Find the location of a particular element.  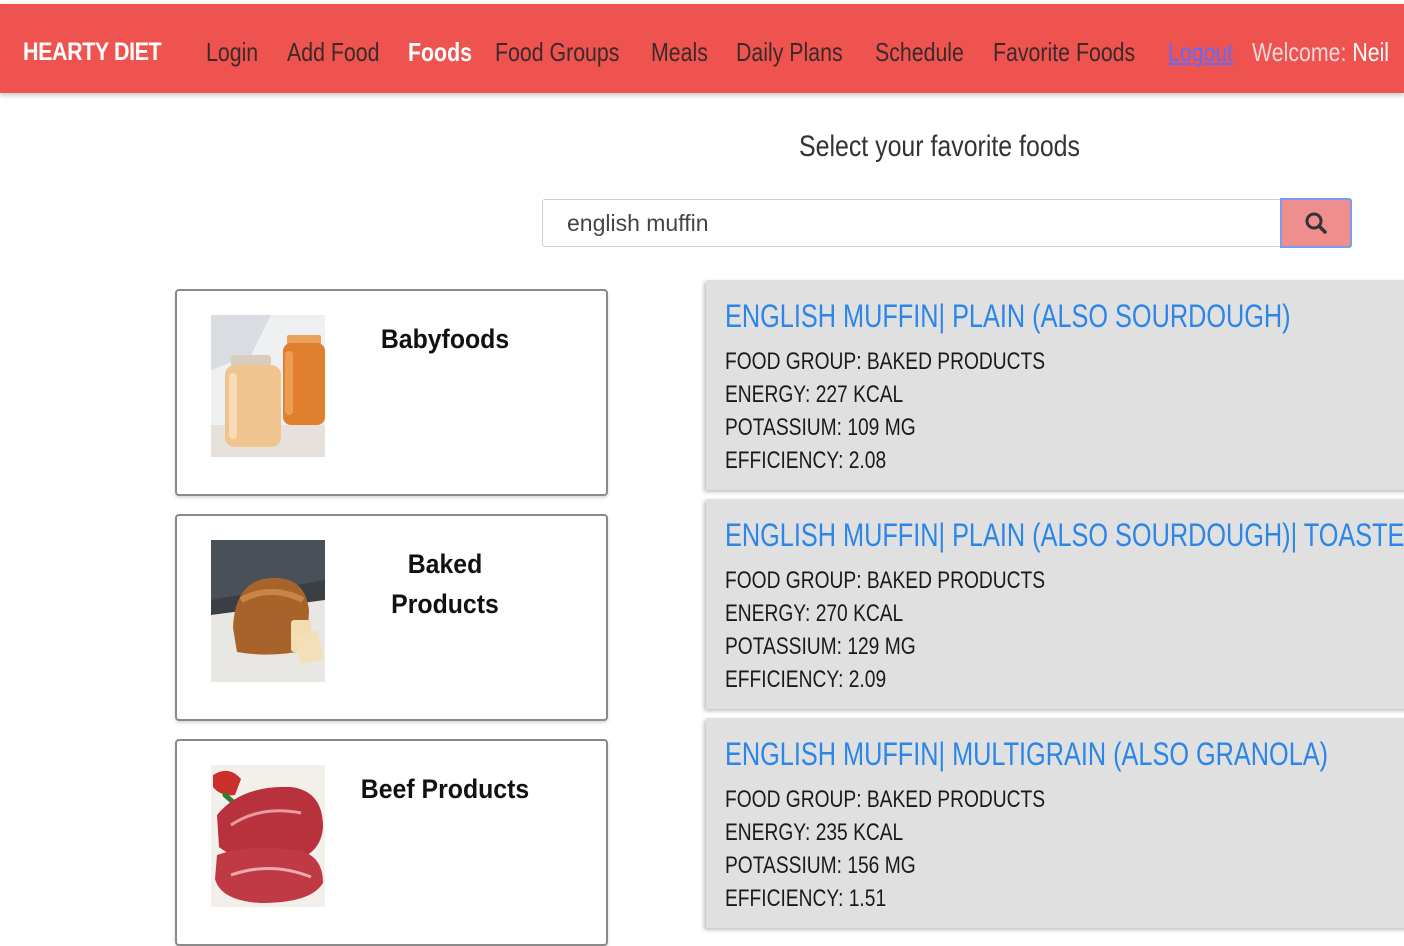

food-group-name: Beef Products is located at coordinates (445, 789).